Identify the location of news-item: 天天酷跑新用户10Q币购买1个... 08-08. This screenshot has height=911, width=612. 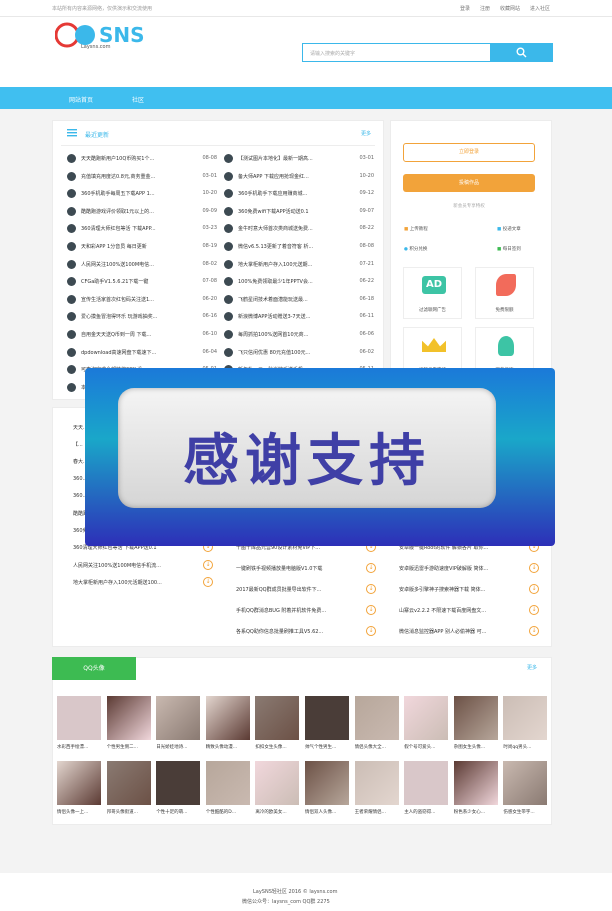
(142, 159).